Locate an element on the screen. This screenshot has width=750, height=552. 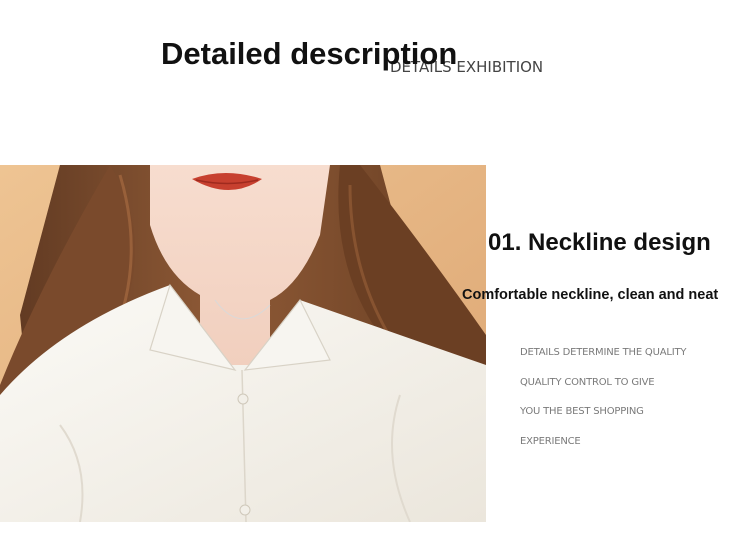
detail-line: QUALITY CONTROL TO GIVE is located at coordinates (587, 382).